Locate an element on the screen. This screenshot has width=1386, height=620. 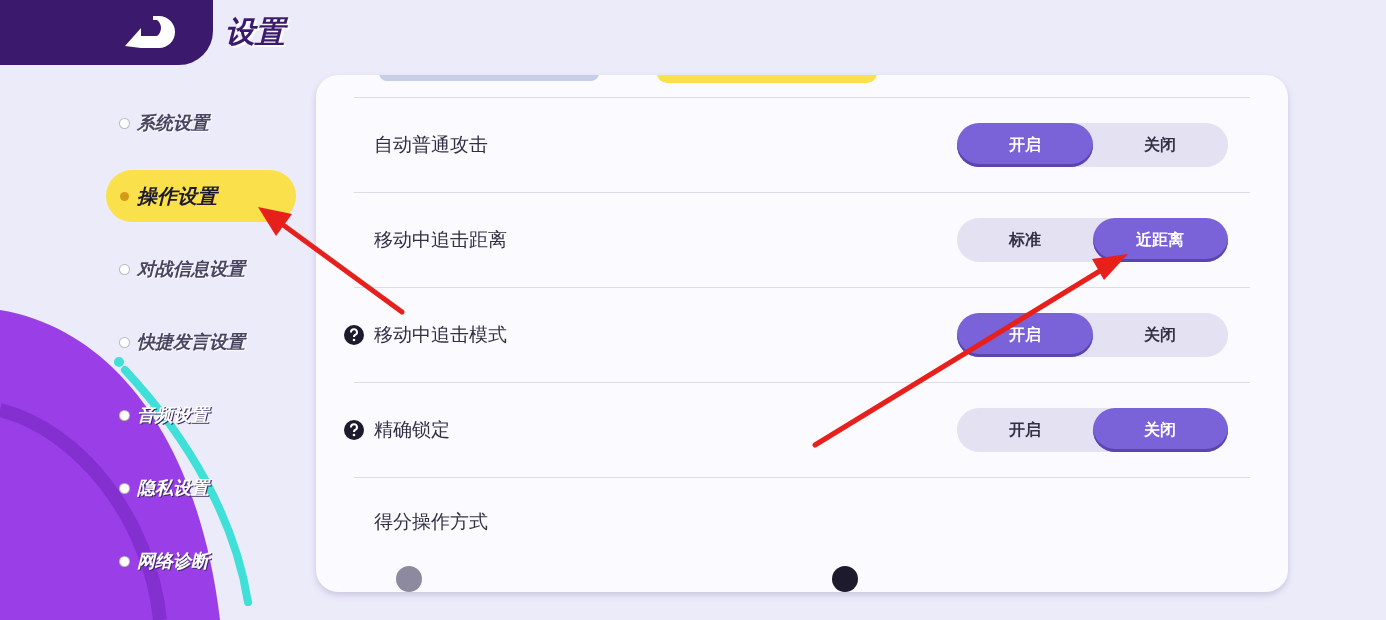
setting-label: 得分操作方式 is located at coordinates (431, 521).